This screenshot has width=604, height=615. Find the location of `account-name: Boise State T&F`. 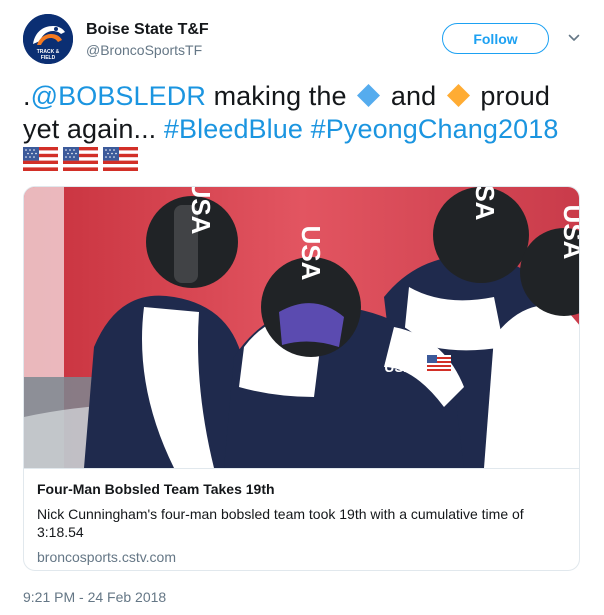

account-name: Boise State T&F is located at coordinates (147, 30).